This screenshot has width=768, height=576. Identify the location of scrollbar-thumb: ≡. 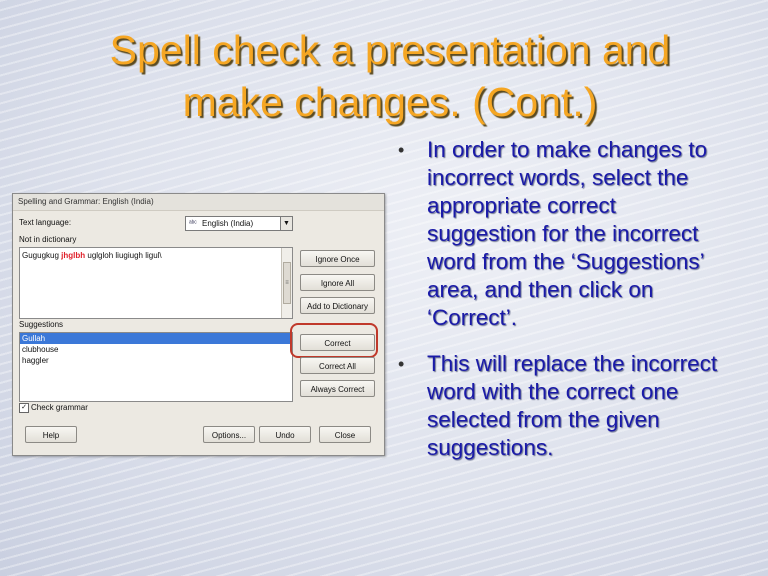
(287, 283).